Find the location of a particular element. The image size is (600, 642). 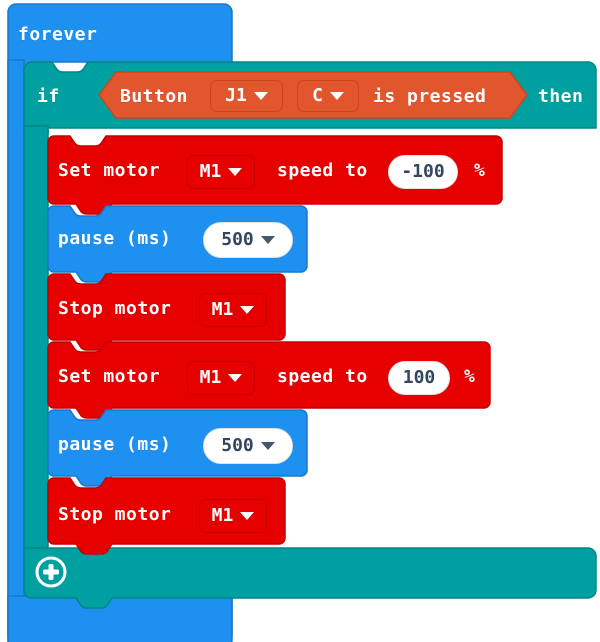

set-motor-2-motor-dropdown: M1 is located at coordinates (221, 378).